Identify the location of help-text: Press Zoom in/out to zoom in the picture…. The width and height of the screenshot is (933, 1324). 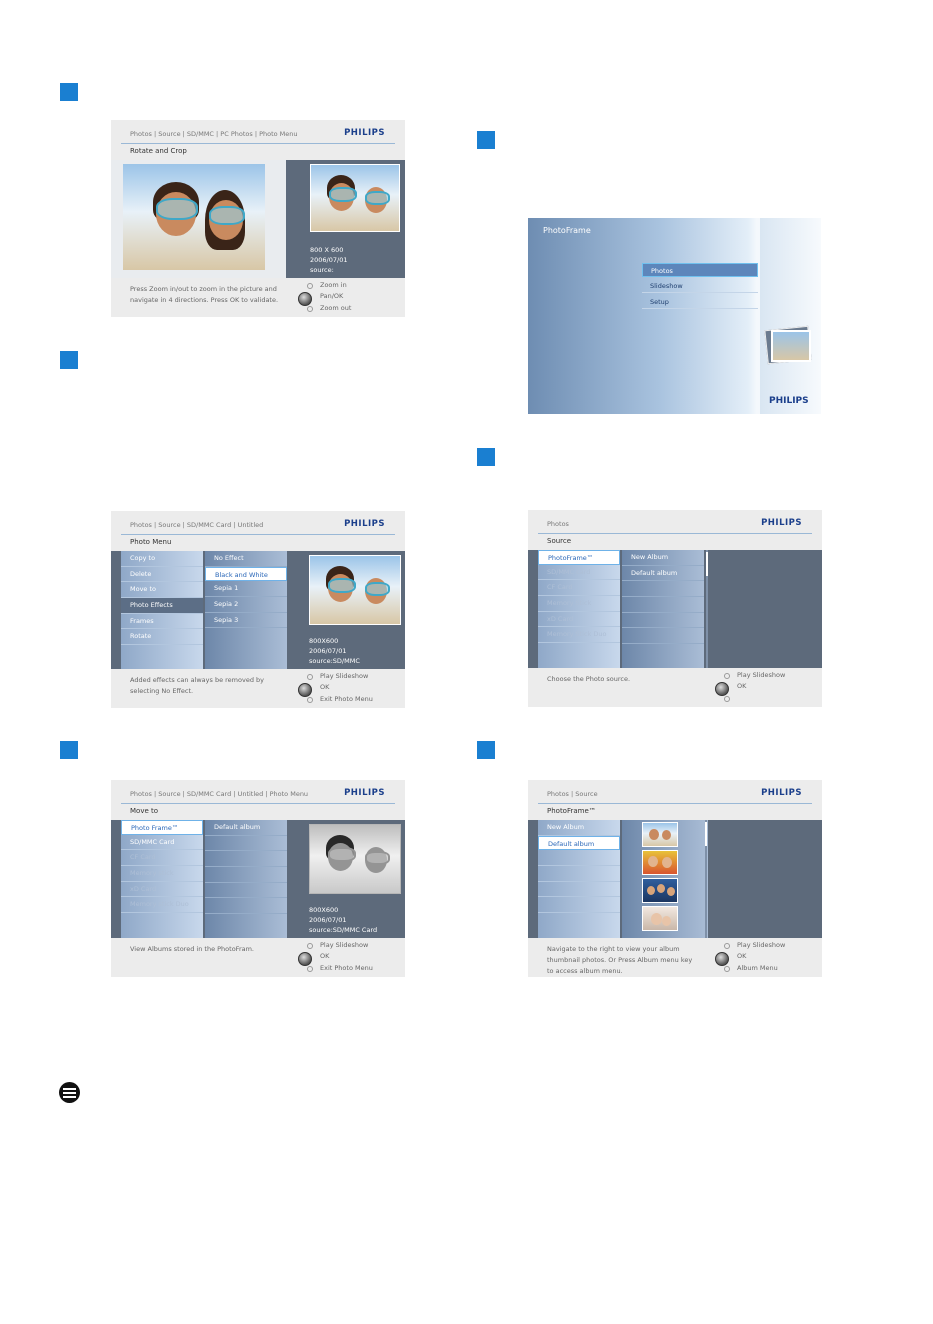
(204, 294).